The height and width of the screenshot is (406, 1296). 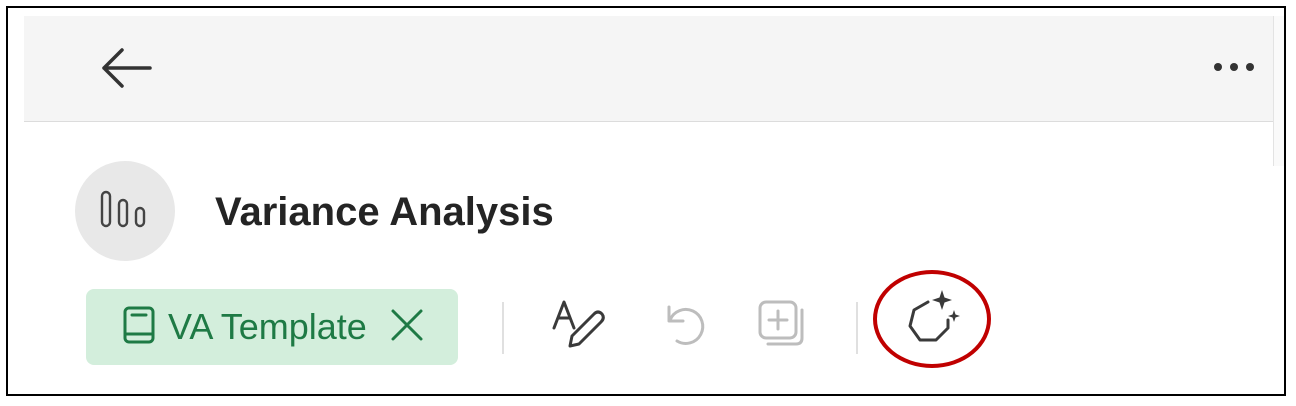 I want to click on undo-button, so click(x=684, y=326).